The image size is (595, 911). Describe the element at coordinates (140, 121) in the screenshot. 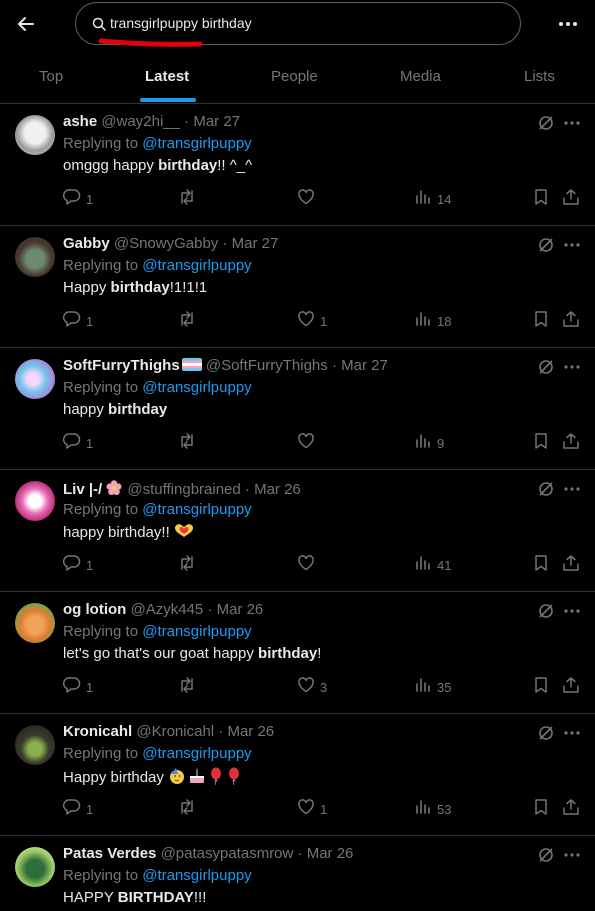

I see `user-handle: @way2hi__` at that location.